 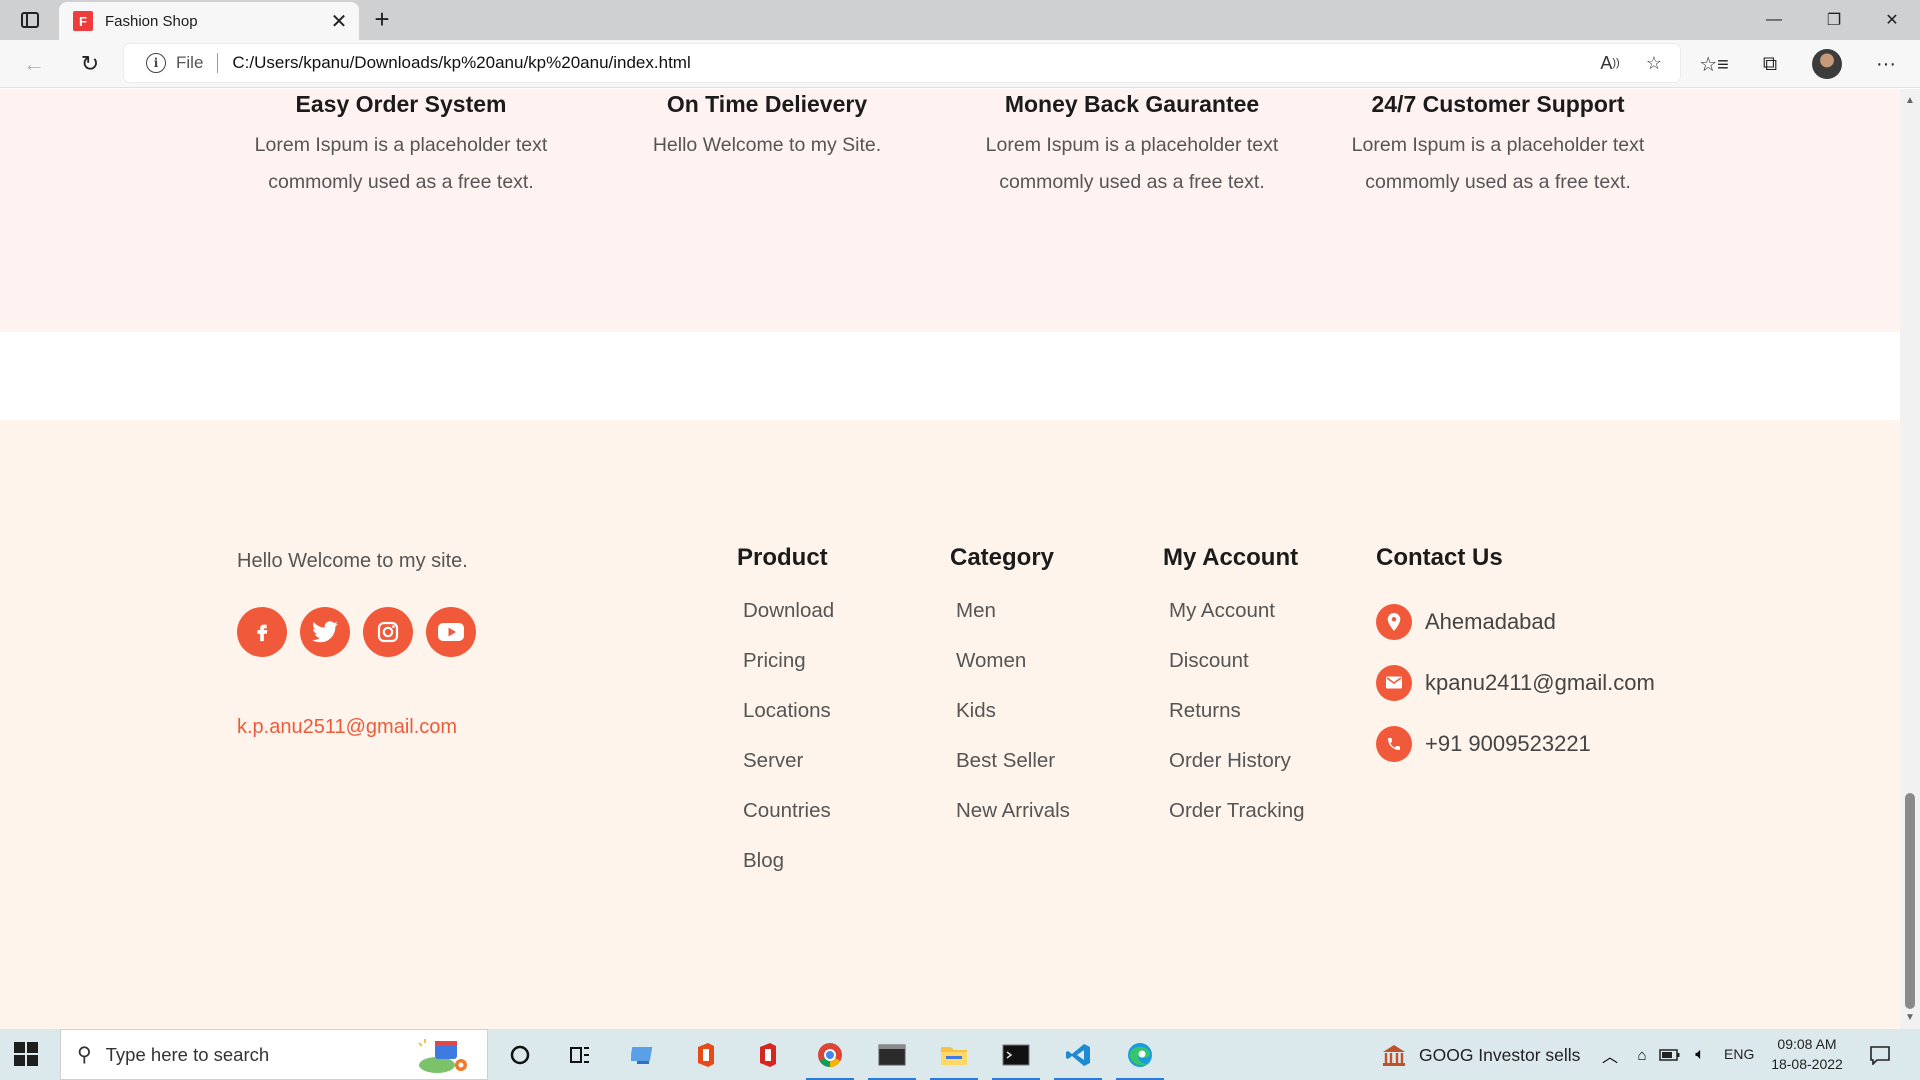 What do you see at coordinates (352, 561) in the screenshot?
I see `footer-welcome-text: Hello Welcome to my site.` at bounding box center [352, 561].